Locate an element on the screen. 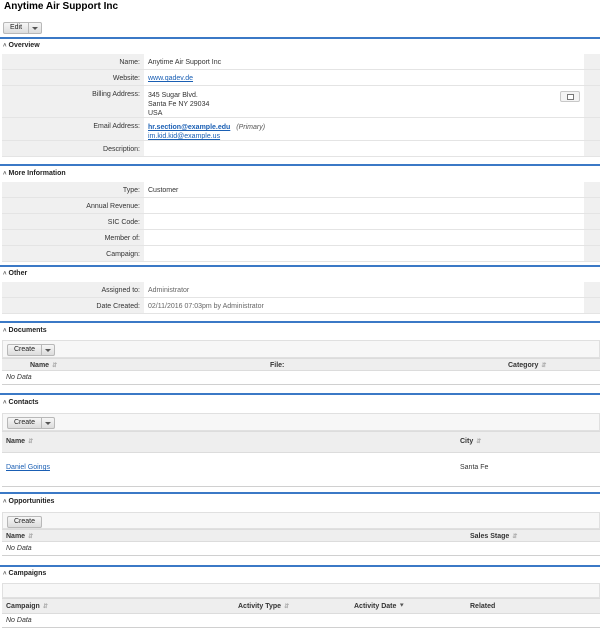 This screenshot has height=635, width=600. sic-code-value is located at coordinates (364, 221).